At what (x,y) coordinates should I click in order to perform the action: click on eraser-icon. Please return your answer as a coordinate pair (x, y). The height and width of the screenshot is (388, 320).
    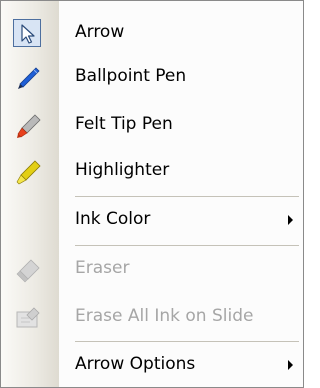
    Looking at the image, I should click on (28, 270).